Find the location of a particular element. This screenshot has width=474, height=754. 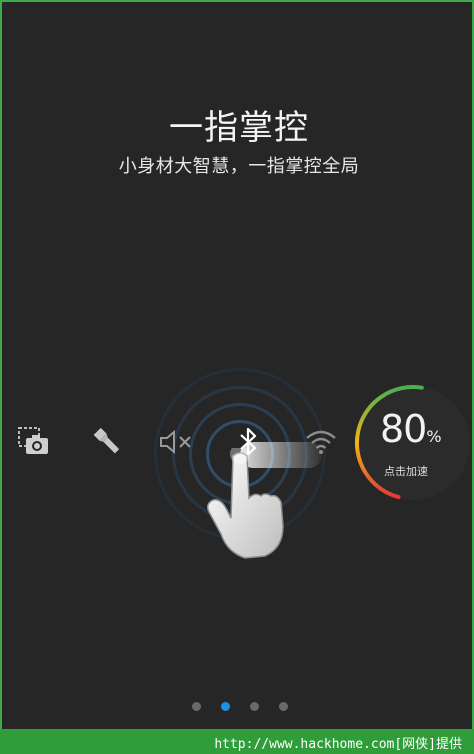

wifi-icon is located at coordinates (321, 441).